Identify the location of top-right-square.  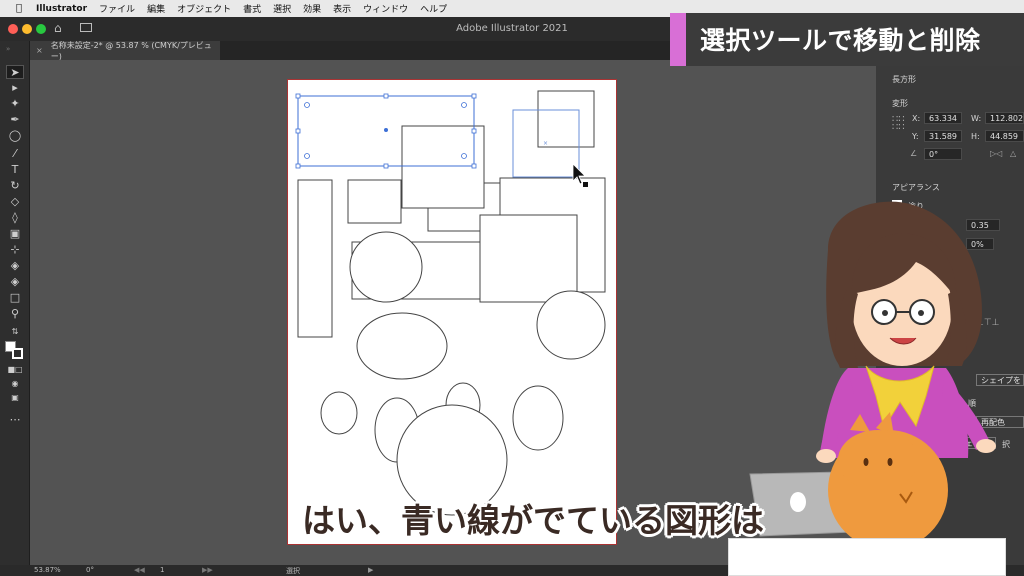
(566, 119).